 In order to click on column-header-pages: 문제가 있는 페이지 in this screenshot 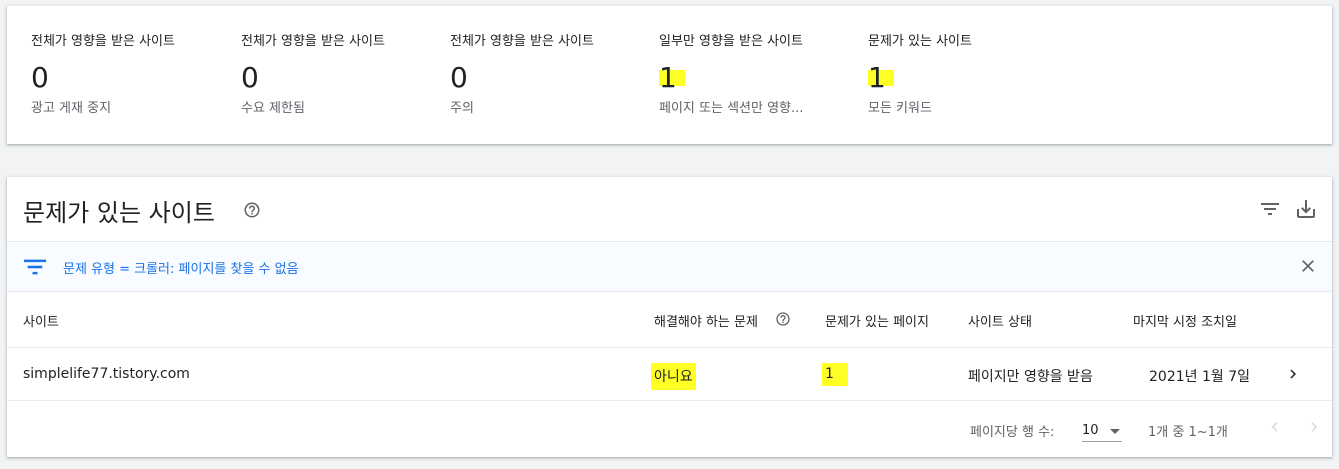, I will do `click(877, 320)`.